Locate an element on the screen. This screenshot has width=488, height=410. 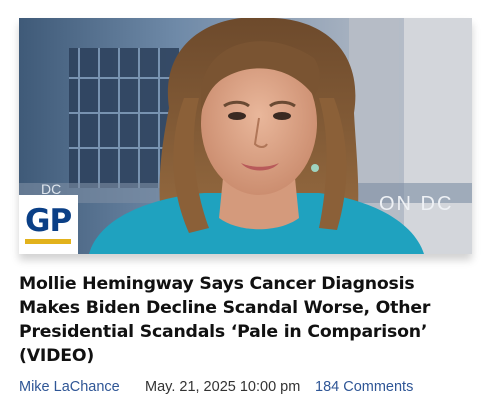
site-logo: GP is located at coordinates (48, 224).